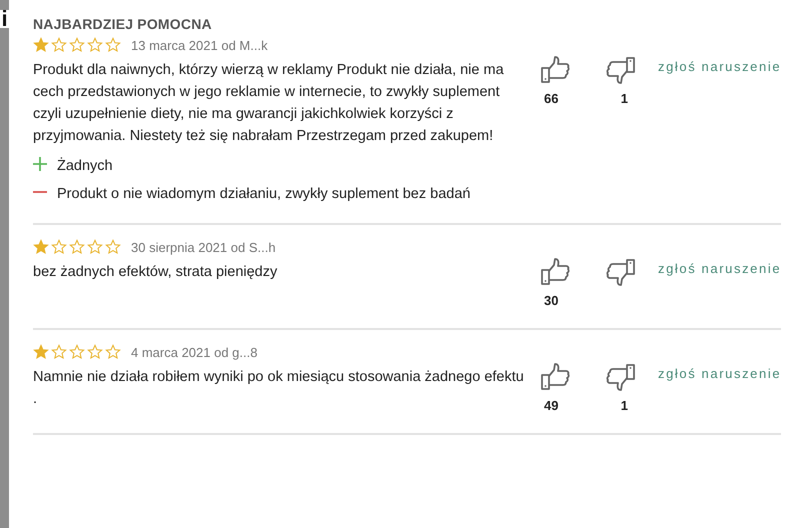 The height and width of the screenshot is (528, 800). What do you see at coordinates (4, 19) in the screenshot?
I see `edge-text: i` at bounding box center [4, 19].